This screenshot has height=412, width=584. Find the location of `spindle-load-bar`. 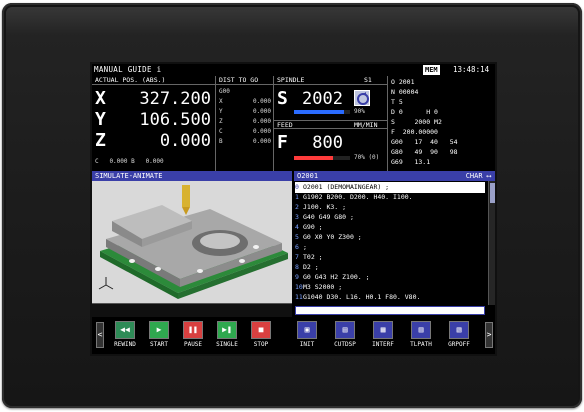

spindle-load-bar is located at coordinates (322, 112).